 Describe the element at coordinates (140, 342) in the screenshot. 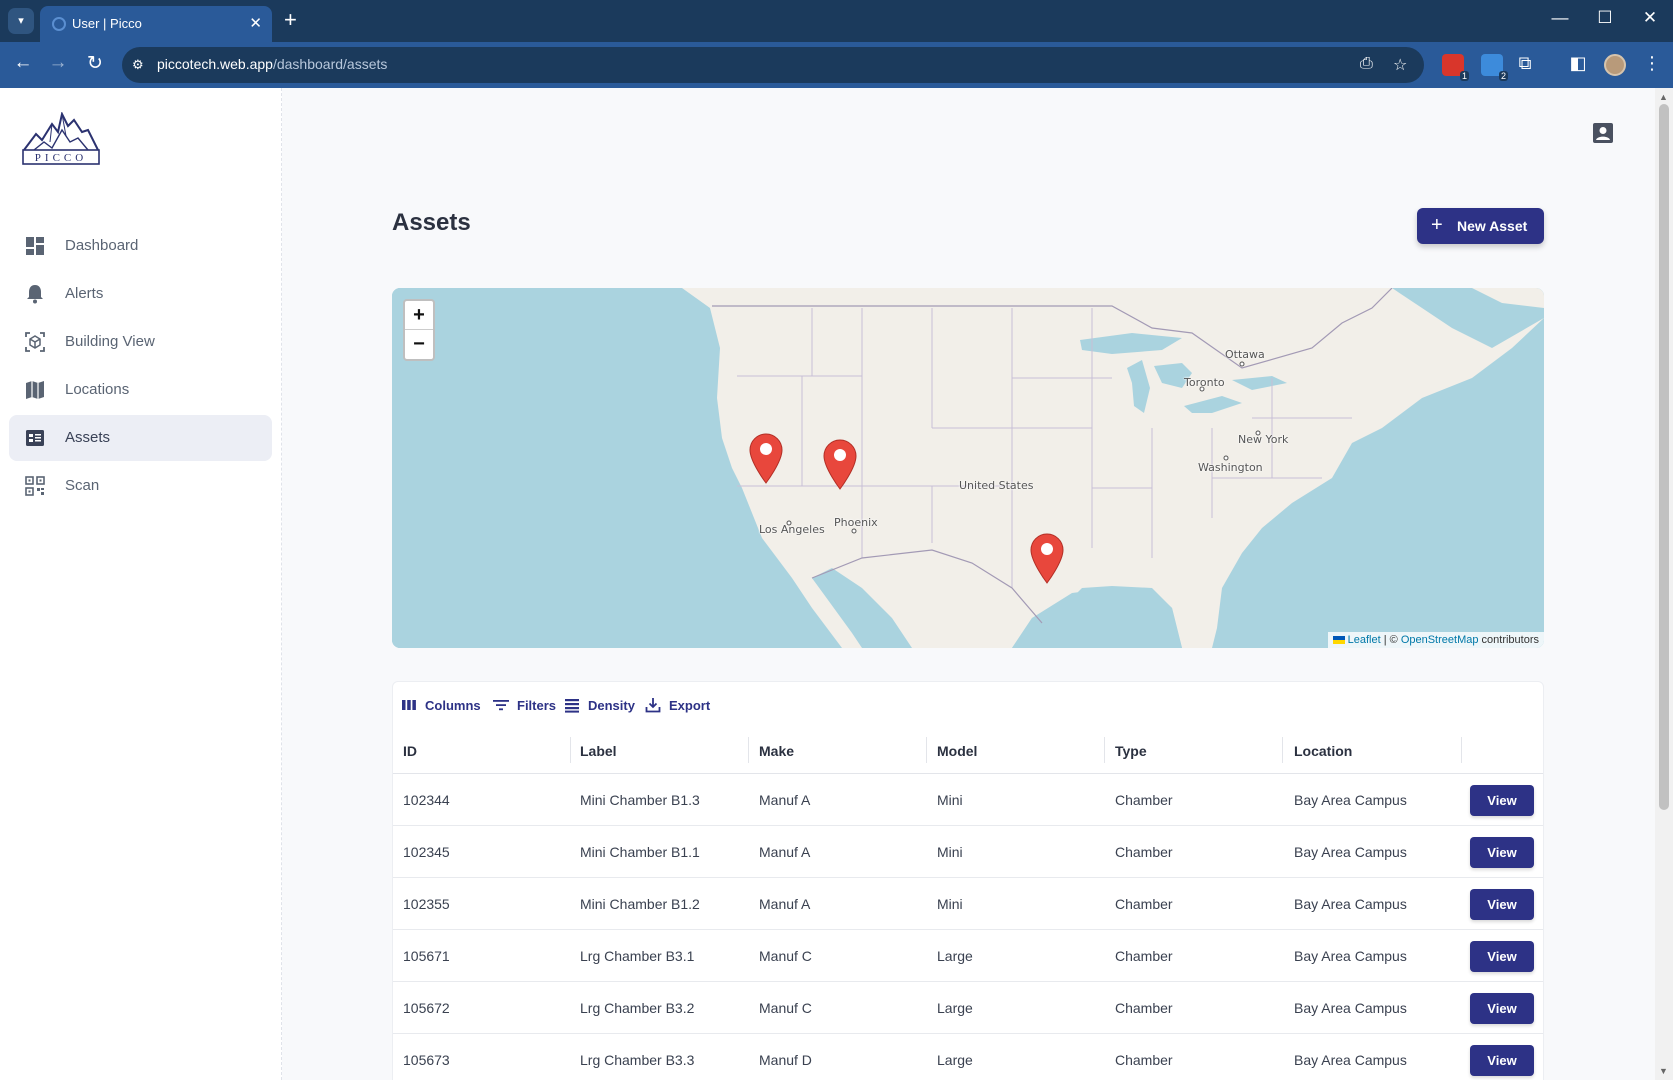

I see `sidebar-item-building-view: Building View` at that location.